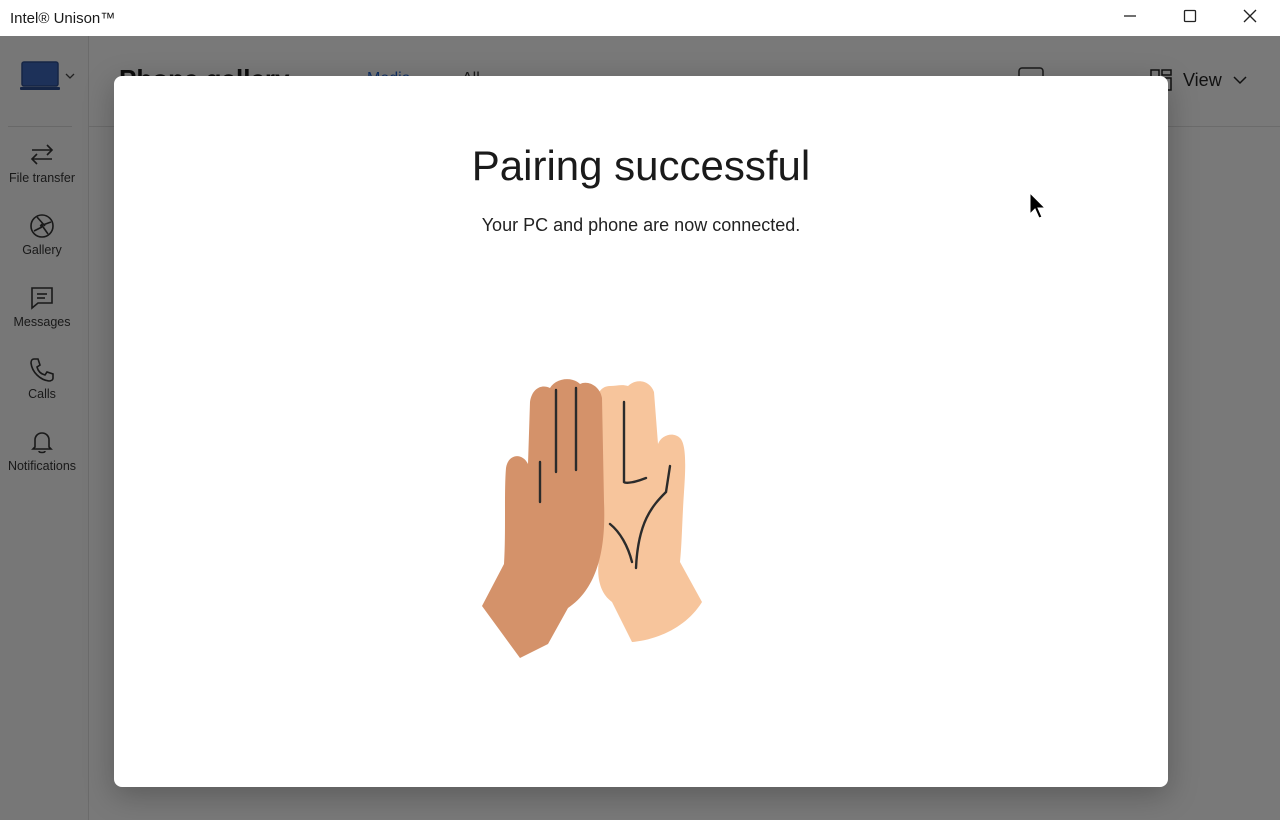 The height and width of the screenshot is (820, 1280). What do you see at coordinates (641, 165) in the screenshot?
I see `dialog-title: Pairing successful` at bounding box center [641, 165].